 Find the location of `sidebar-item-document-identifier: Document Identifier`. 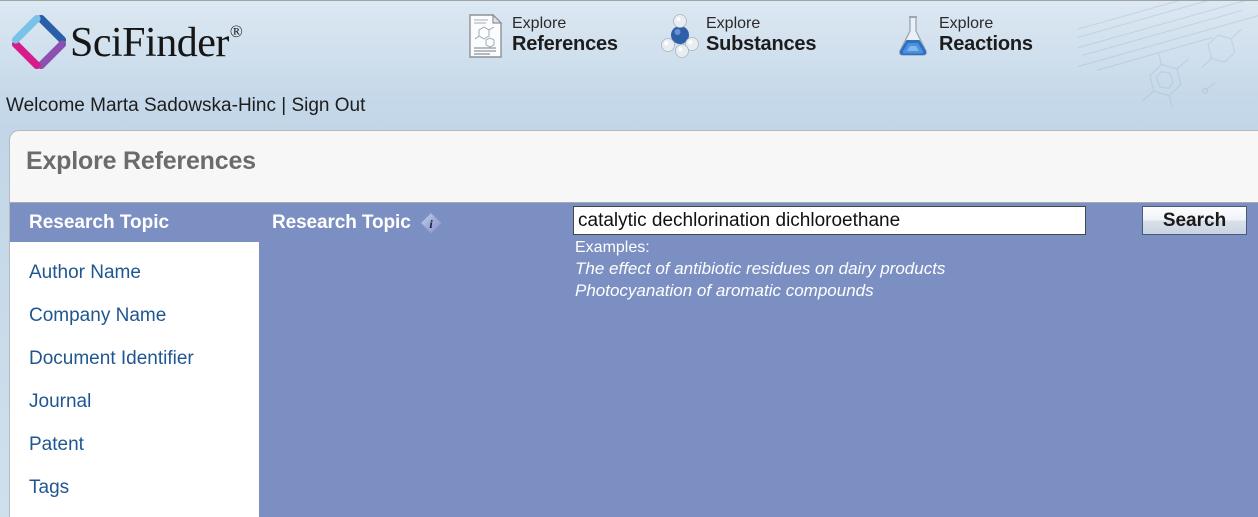

sidebar-item-document-identifier: Document Identifier is located at coordinates (134, 358).